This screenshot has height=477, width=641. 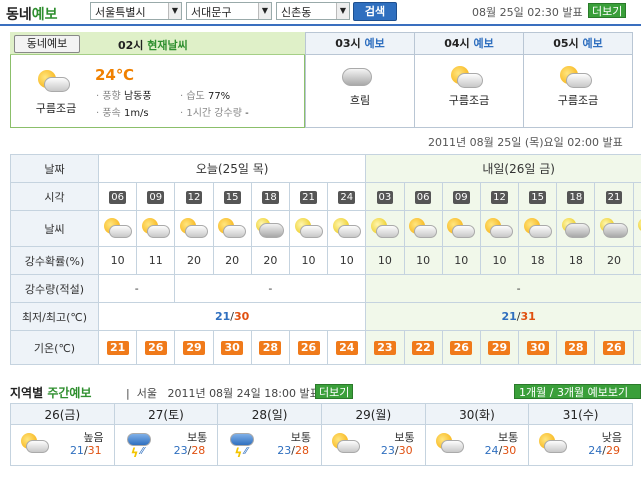 What do you see at coordinates (396, 450) in the screenshot?
I see `weekly-temps: 23/30` at bounding box center [396, 450].